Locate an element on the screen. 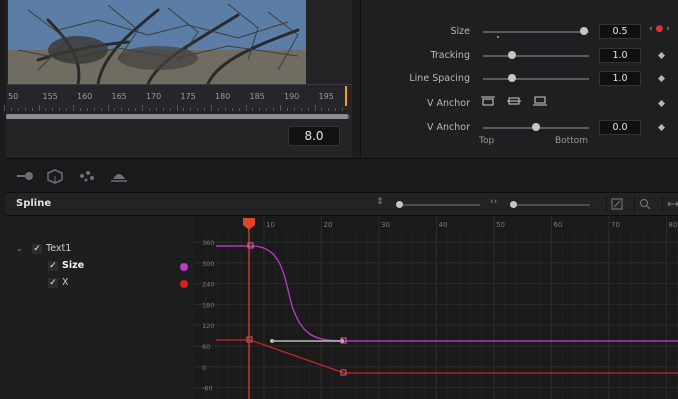 The height and width of the screenshot is (399, 678). graph-x-axis-labels: 10 20 30 40 50 60 70 80 is located at coordinates (471, 225).